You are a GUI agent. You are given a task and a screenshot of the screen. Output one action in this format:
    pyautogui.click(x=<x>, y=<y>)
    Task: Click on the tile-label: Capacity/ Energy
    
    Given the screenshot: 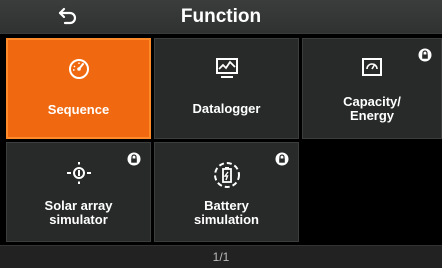 What is the action you would take?
    pyautogui.click(x=372, y=109)
    